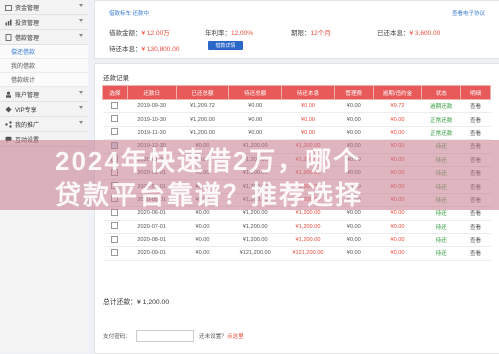 The image size is (499, 354). What do you see at coordinates (117, 337) in the screenshot?
I see `pay-password-label: 支付密码：` at bounding box center [117, 337].